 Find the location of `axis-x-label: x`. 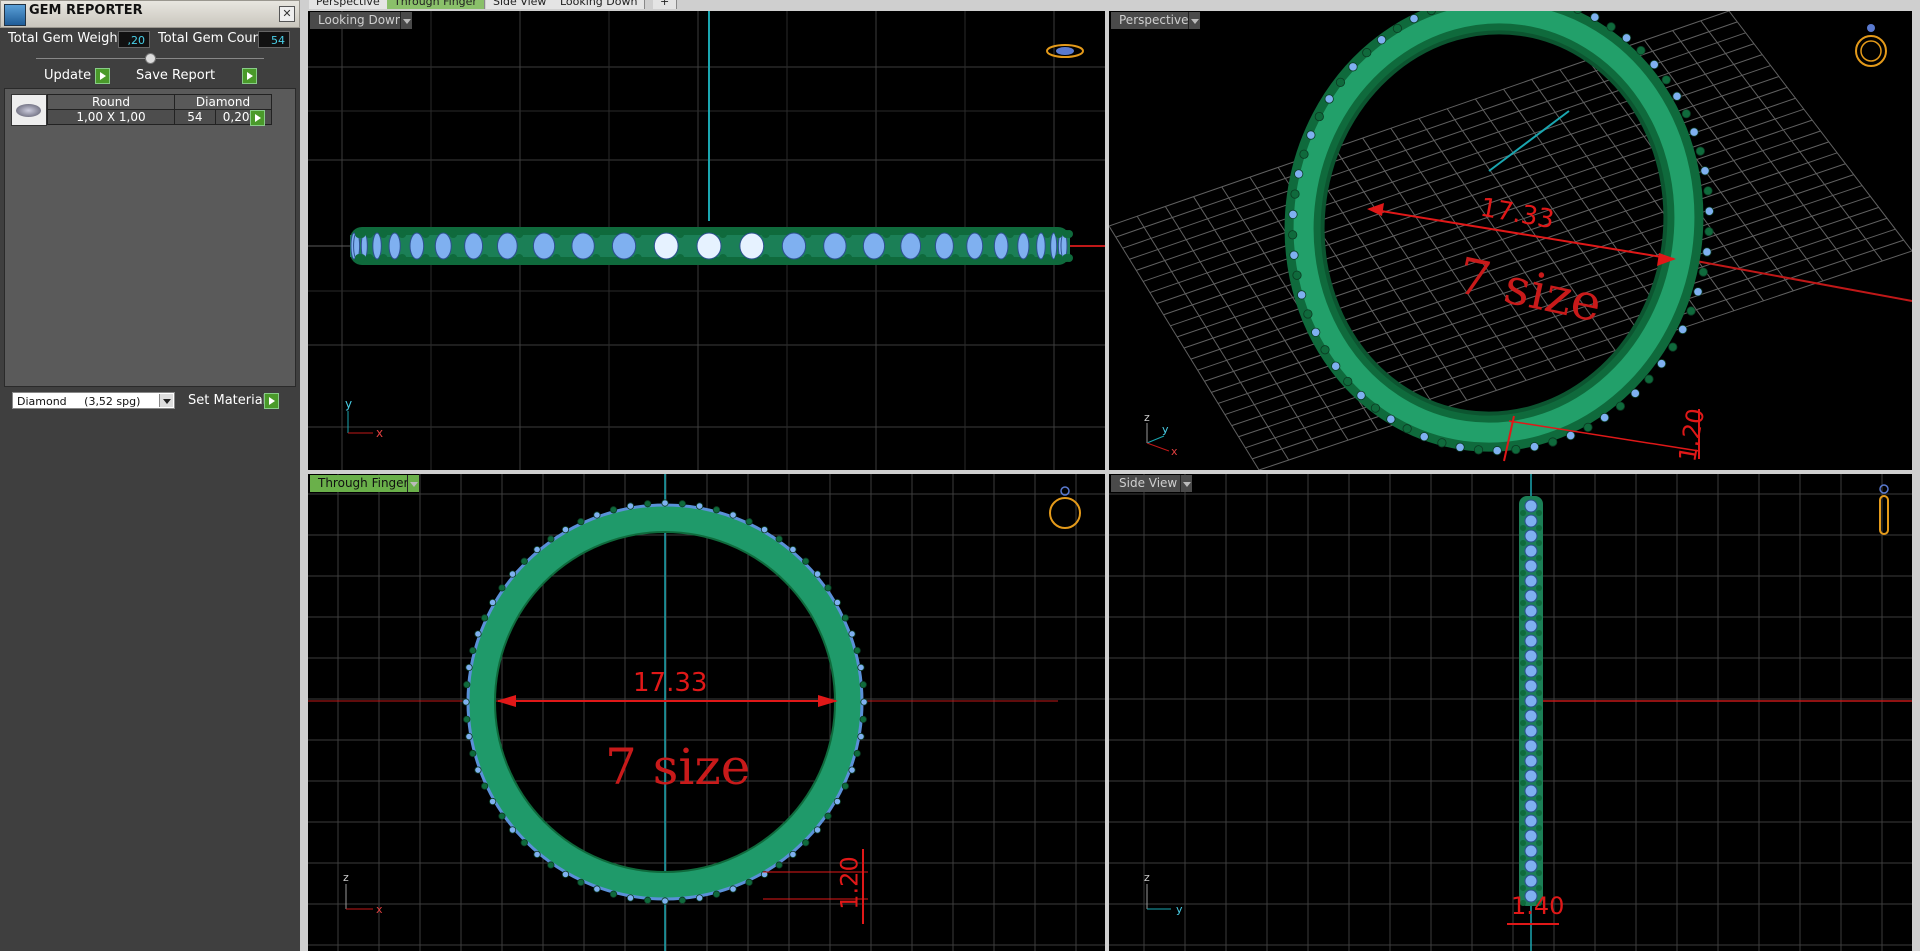

axis-x-label: x is located at coordinates (379, 909).